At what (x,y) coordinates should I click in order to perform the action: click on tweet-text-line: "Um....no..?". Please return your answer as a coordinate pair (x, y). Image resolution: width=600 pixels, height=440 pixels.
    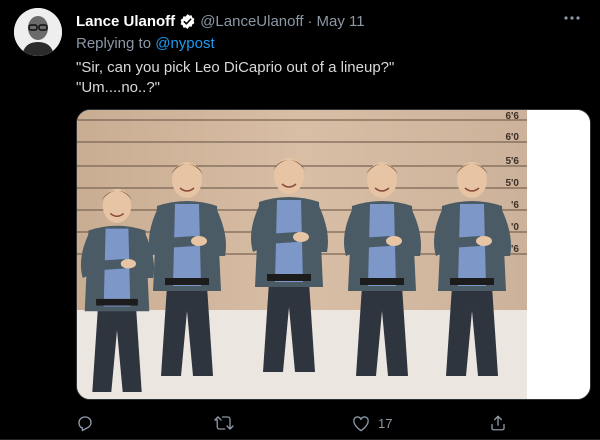
    Looking at the image, I should click on (118, 87).